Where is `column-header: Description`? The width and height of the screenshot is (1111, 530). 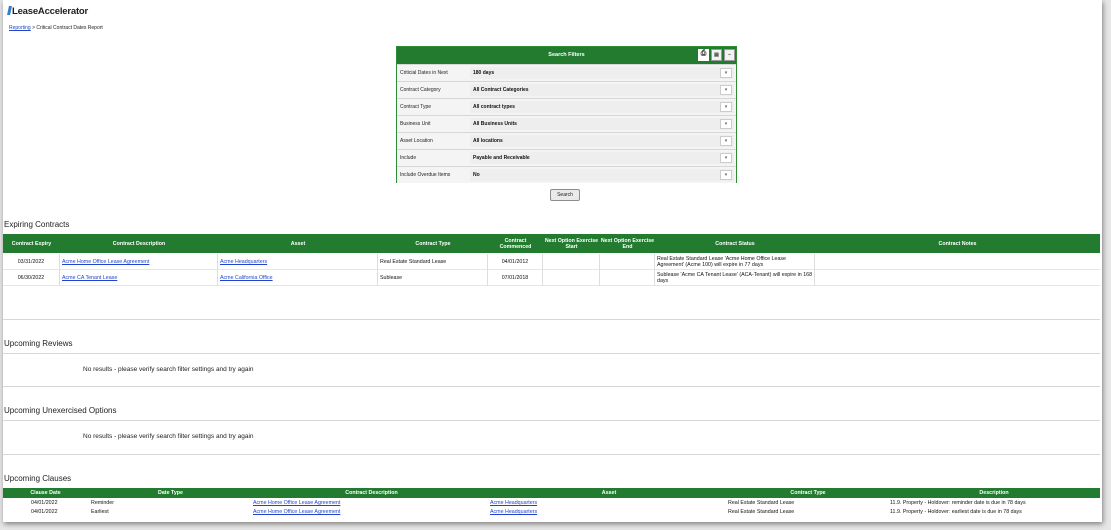 column-header: Description is located at coordinates (994, 493).